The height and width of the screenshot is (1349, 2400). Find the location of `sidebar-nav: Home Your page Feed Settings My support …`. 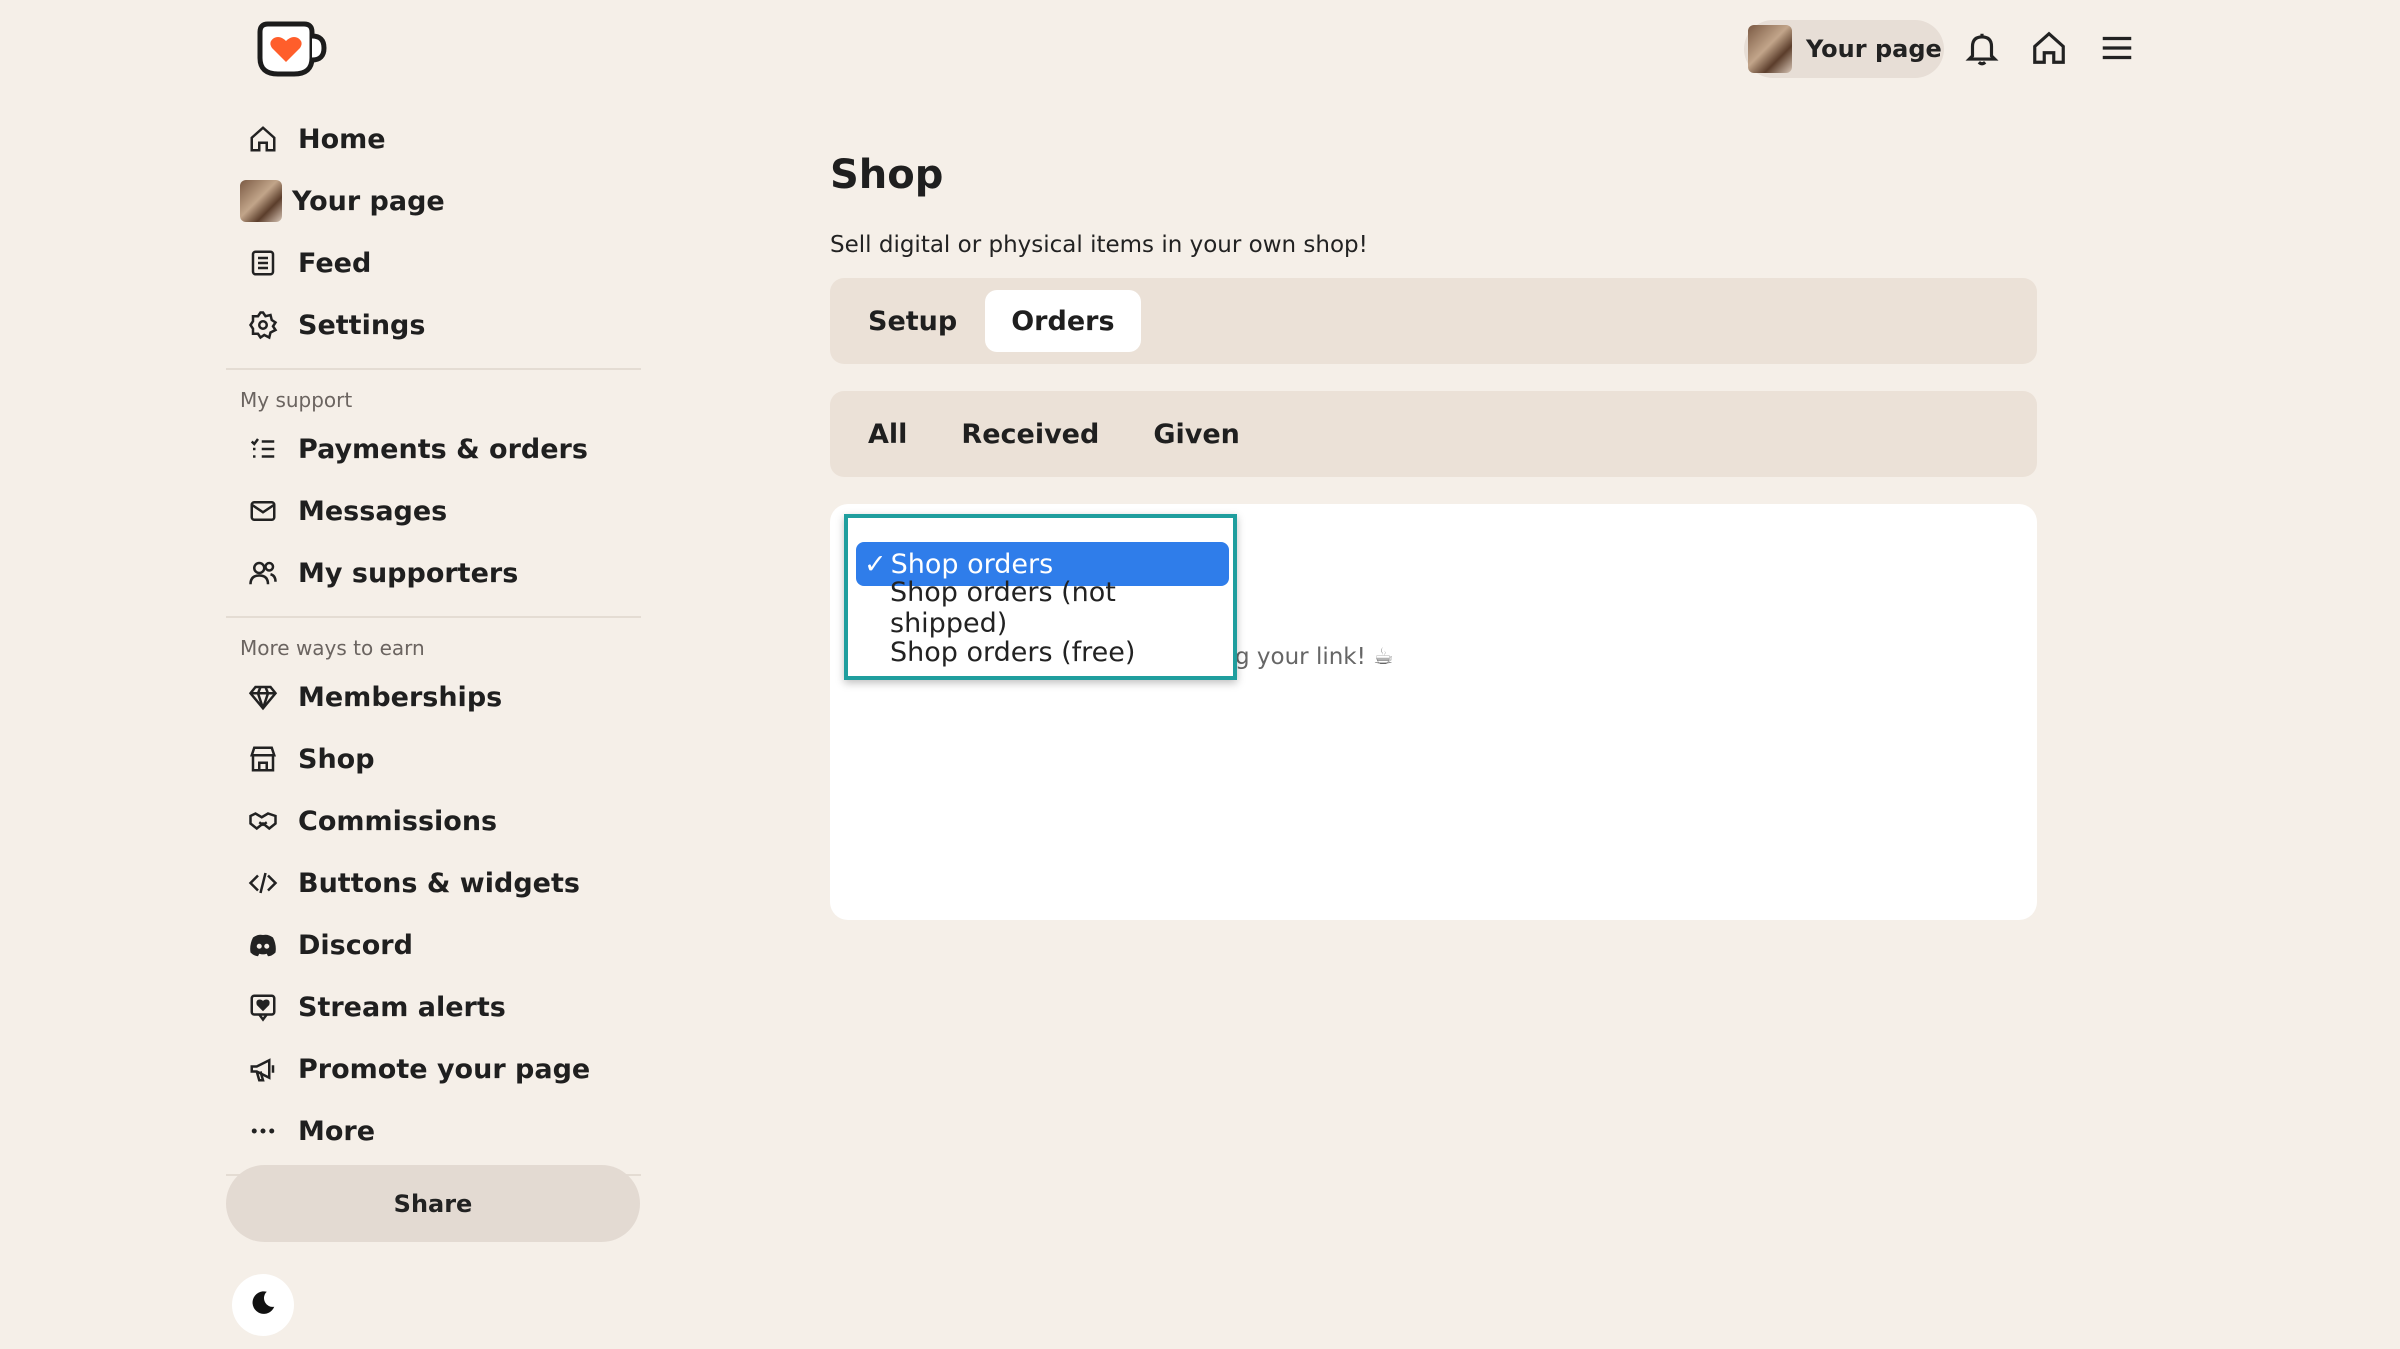

sidebar-nav: Home Your page Feed Settings My support … is located at coordinates (433, 648).